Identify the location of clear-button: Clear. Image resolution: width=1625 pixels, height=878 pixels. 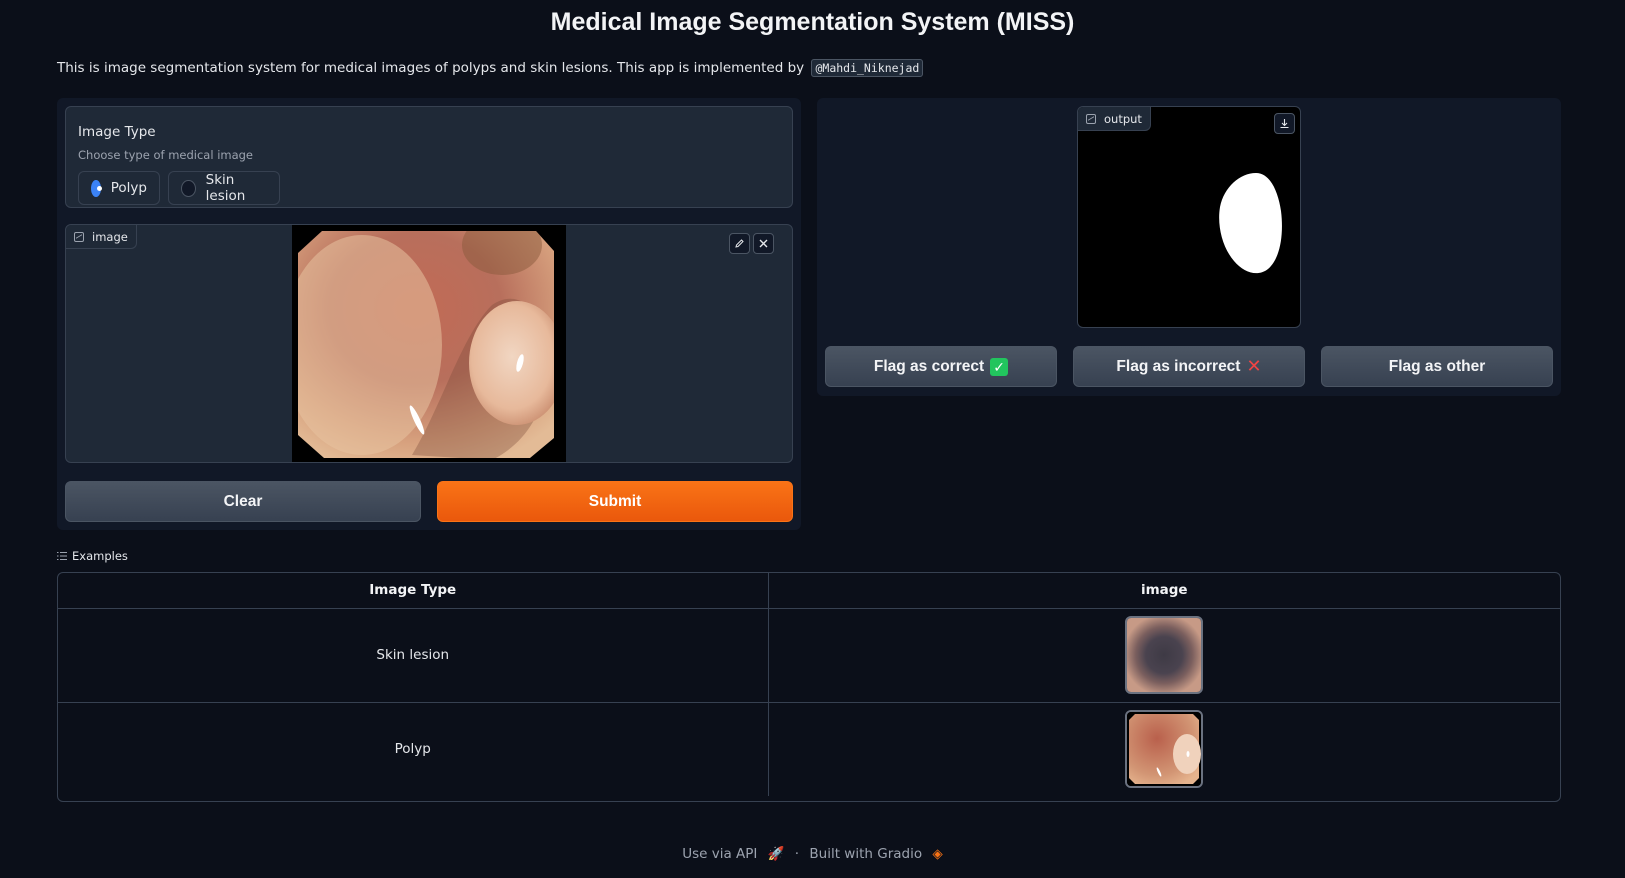
(243, 501).